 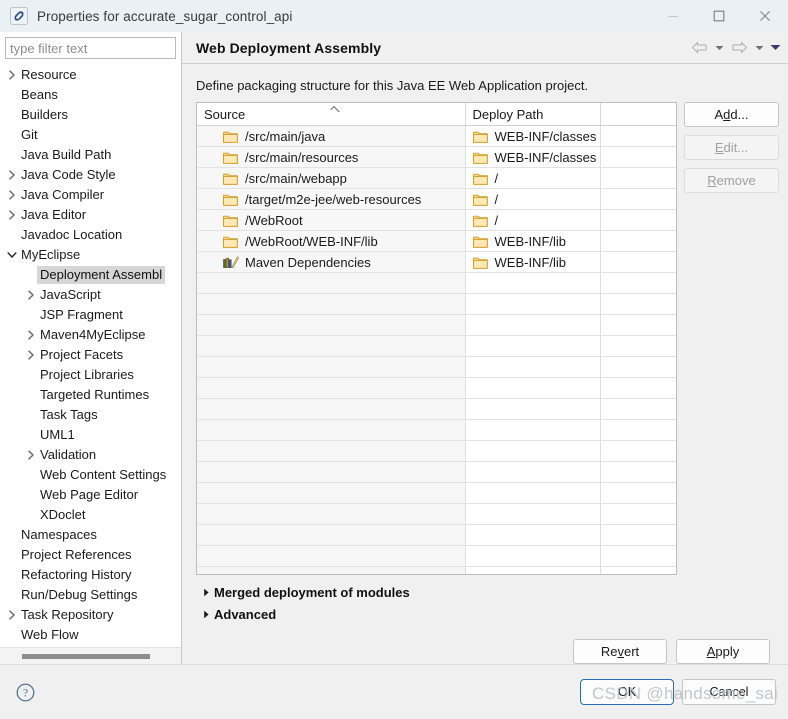 I want to click on table-row: /src/main/webapp /, so click(x=436, y=178).